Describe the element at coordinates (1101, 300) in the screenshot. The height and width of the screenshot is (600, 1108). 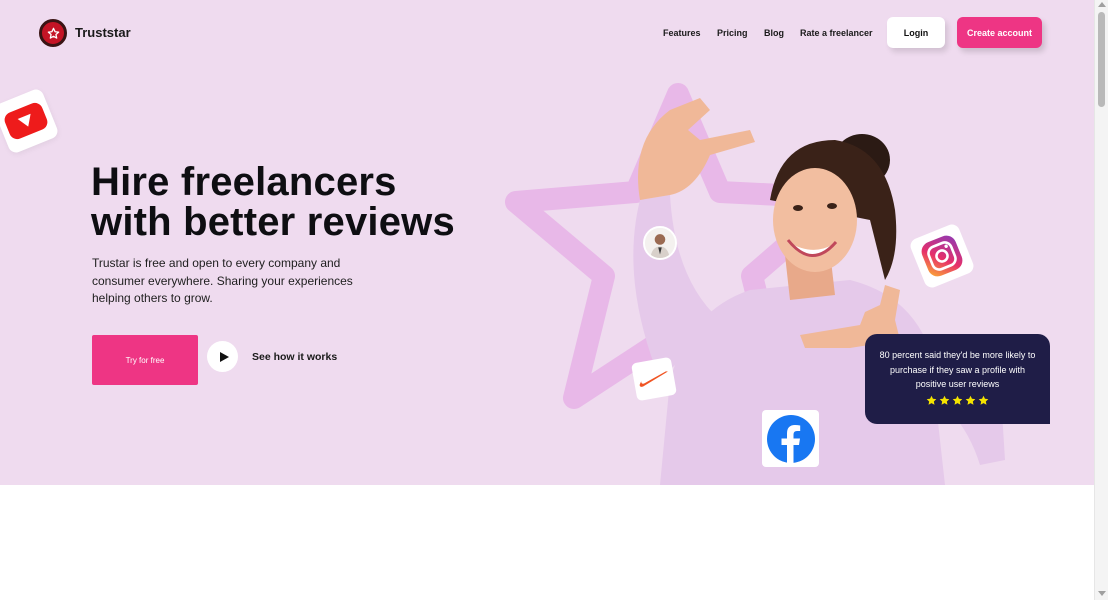
I see `page-scrollbar` at that location.